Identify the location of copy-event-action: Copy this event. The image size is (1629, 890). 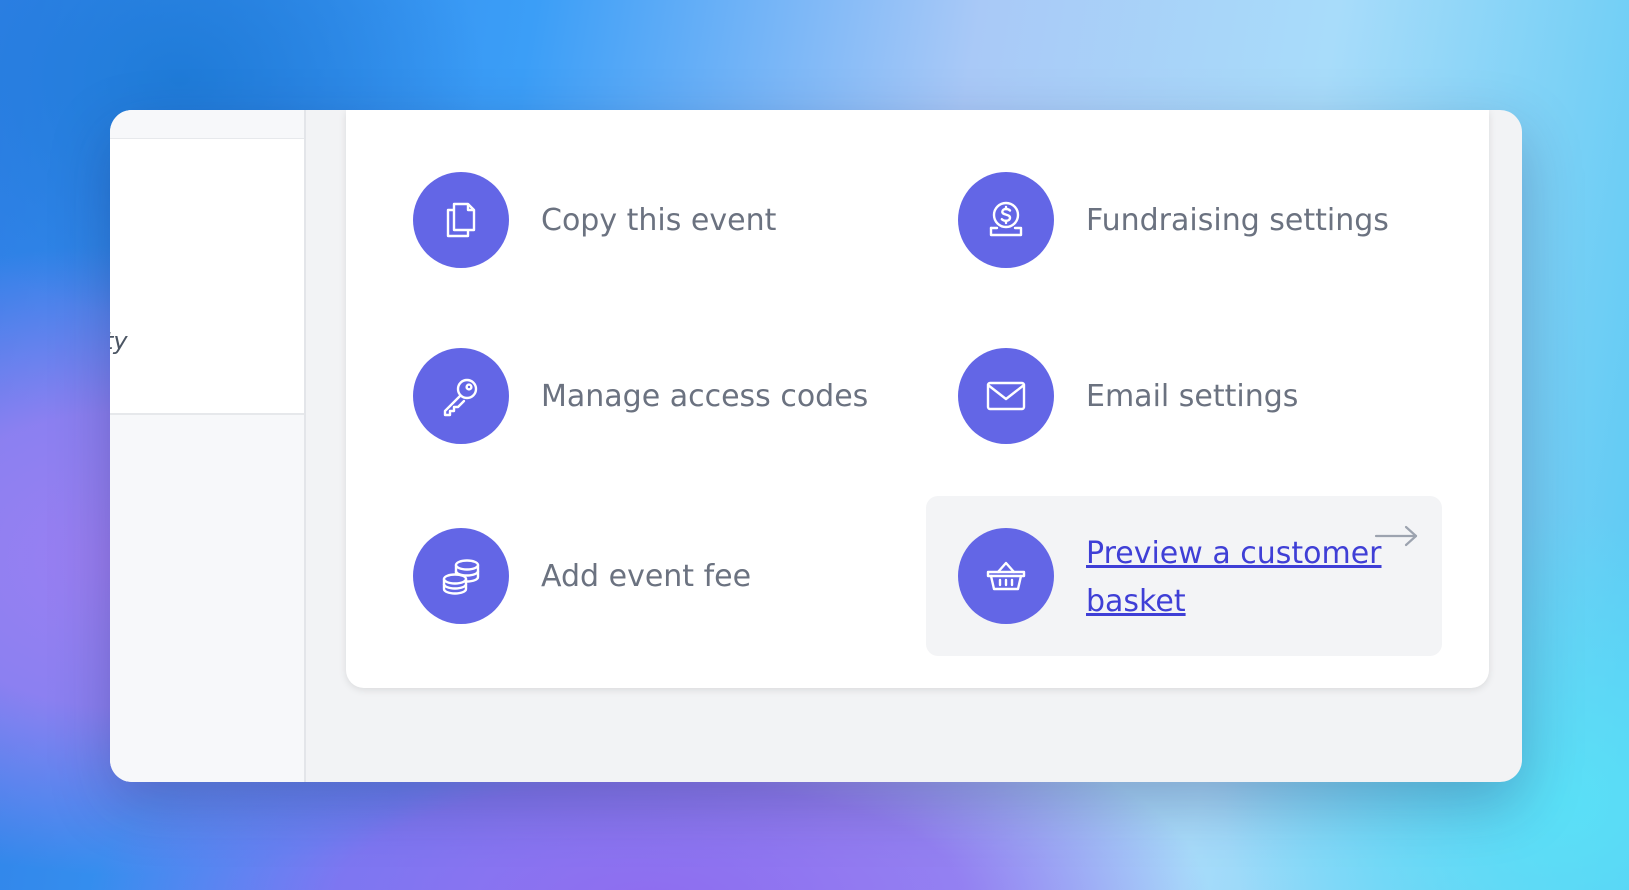
(594, 220).